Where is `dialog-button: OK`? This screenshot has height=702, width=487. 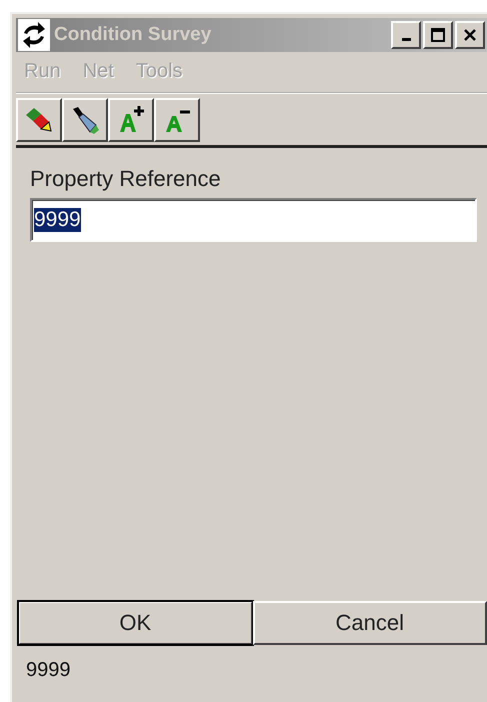
dialog-button: OK is located at coordinates (135, 623).